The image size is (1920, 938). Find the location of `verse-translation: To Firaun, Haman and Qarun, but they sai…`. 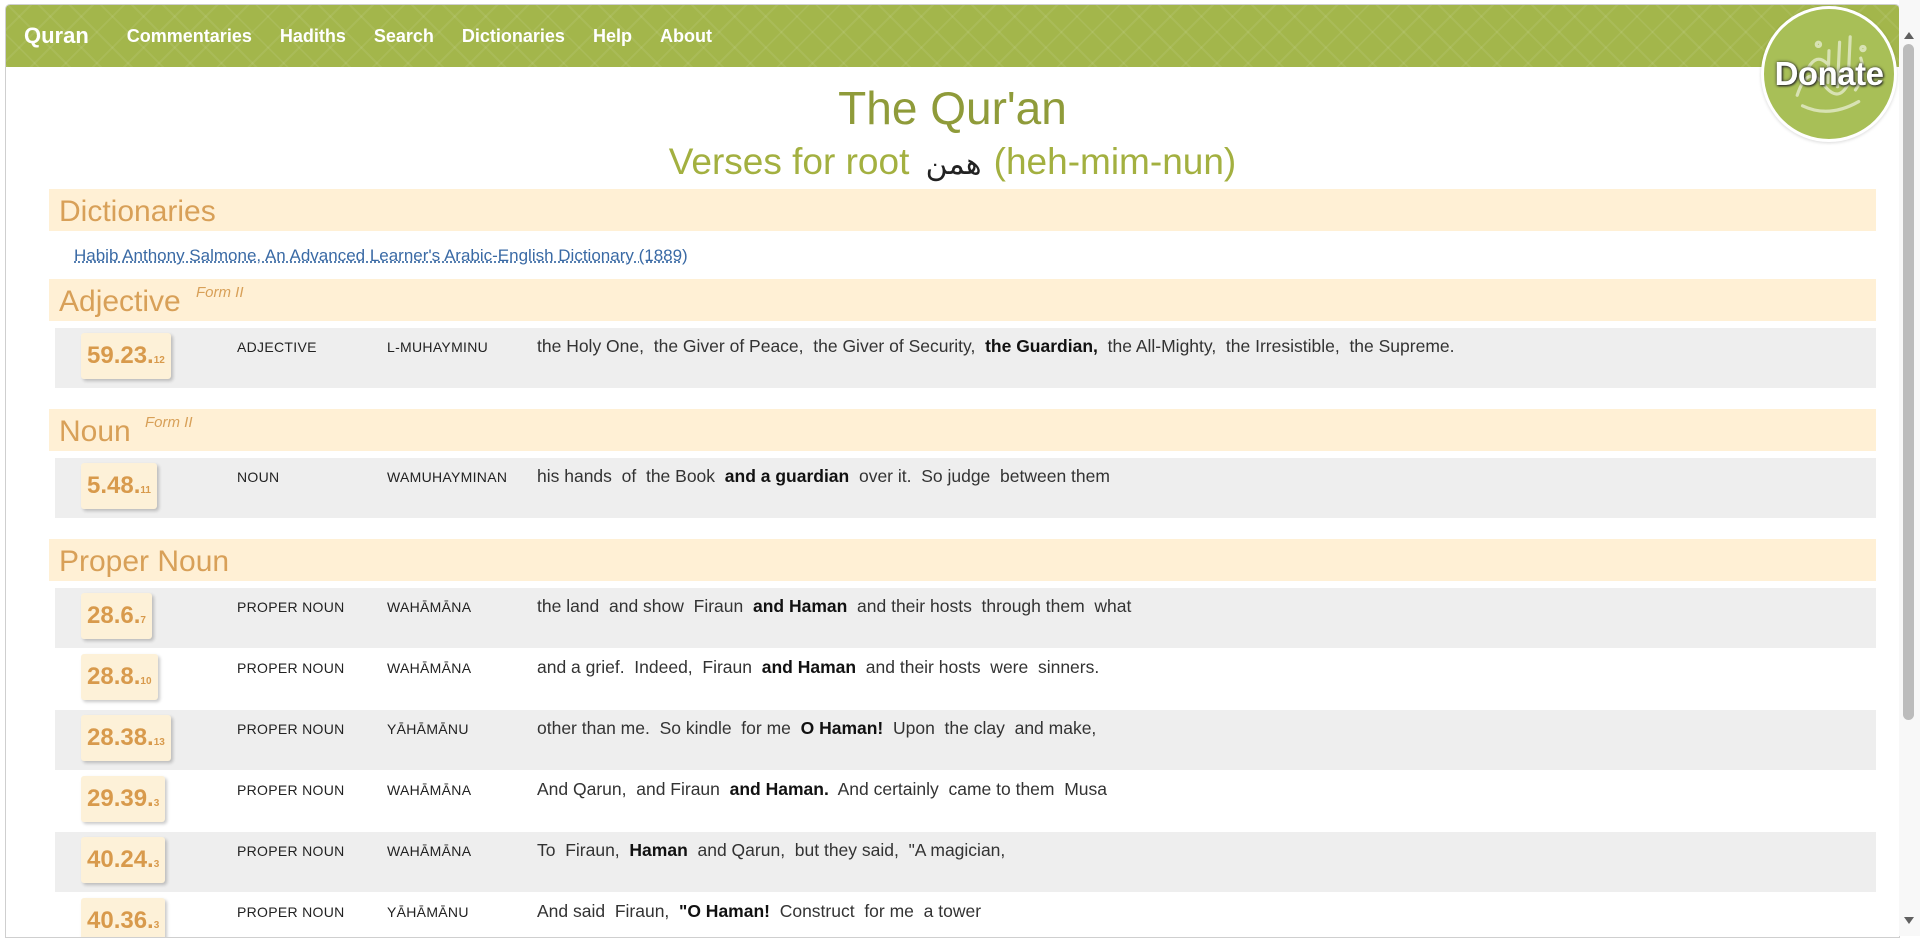

verse-translation: To Firaun, Haman and Qarun, but they sai… is located at coordinates (771, 850).